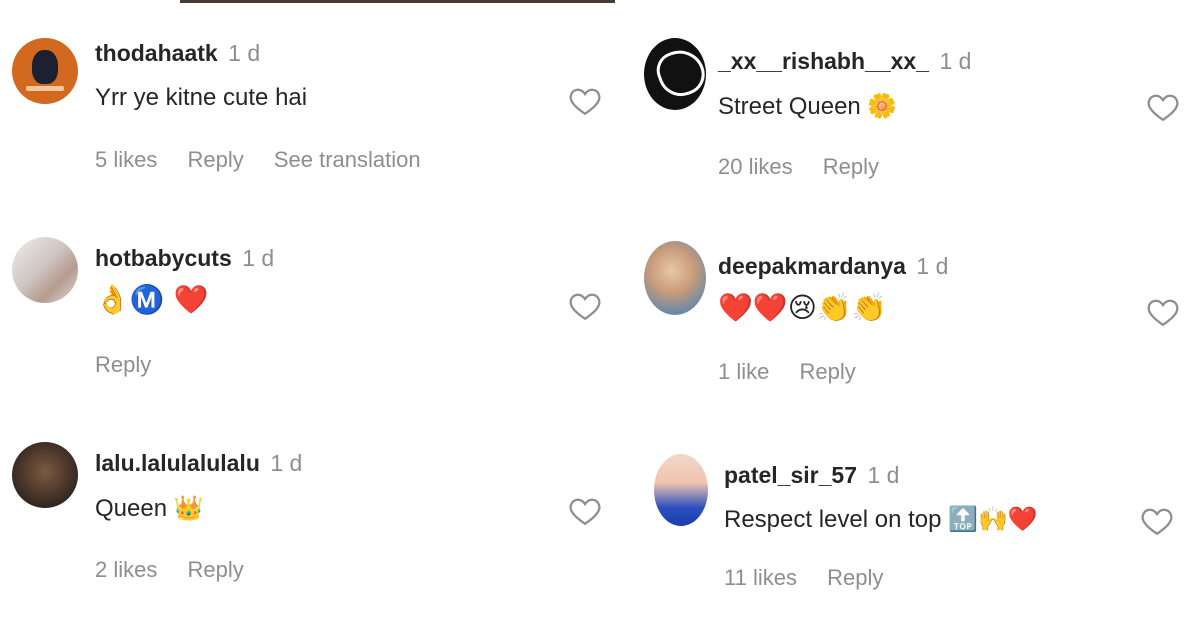 The width and height of the screenshot is (1200, 628). What do you see at coordinates (910, 300) in the screenshot?
I see `comment-item: deepakmardanya 1 d ❤️❤️😢👏👏 1 like Reply` at bounding box center [910, 300].